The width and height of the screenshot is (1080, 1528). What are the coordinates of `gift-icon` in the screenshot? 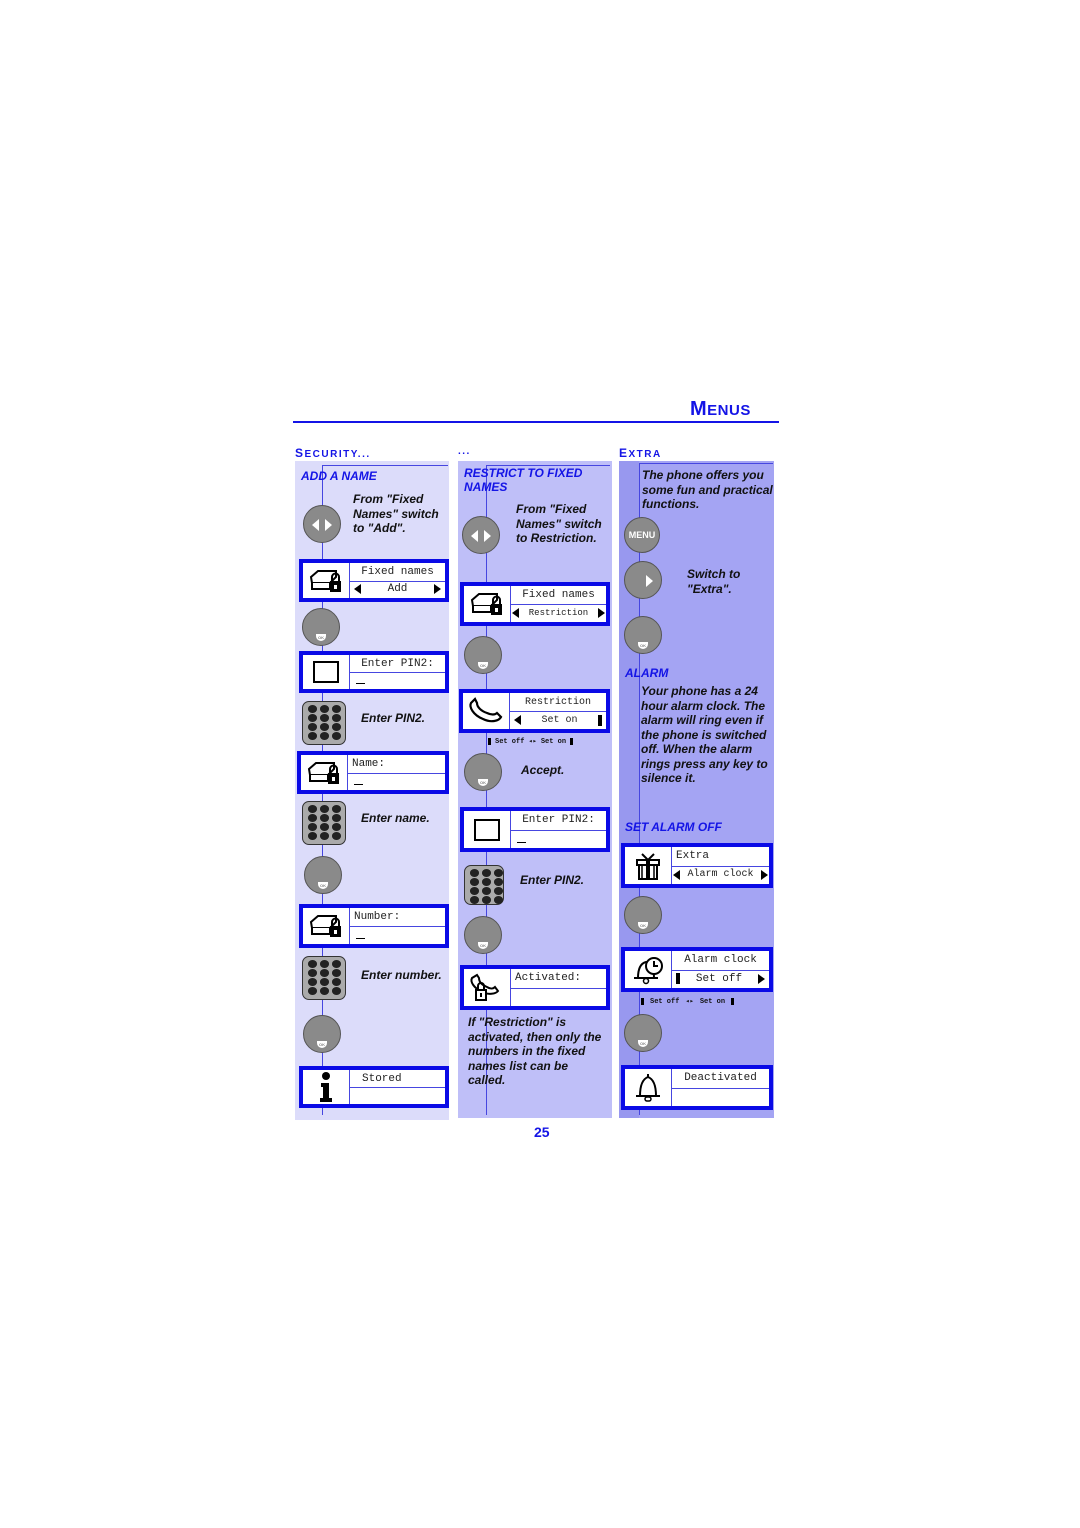 It's located at (648, 865).